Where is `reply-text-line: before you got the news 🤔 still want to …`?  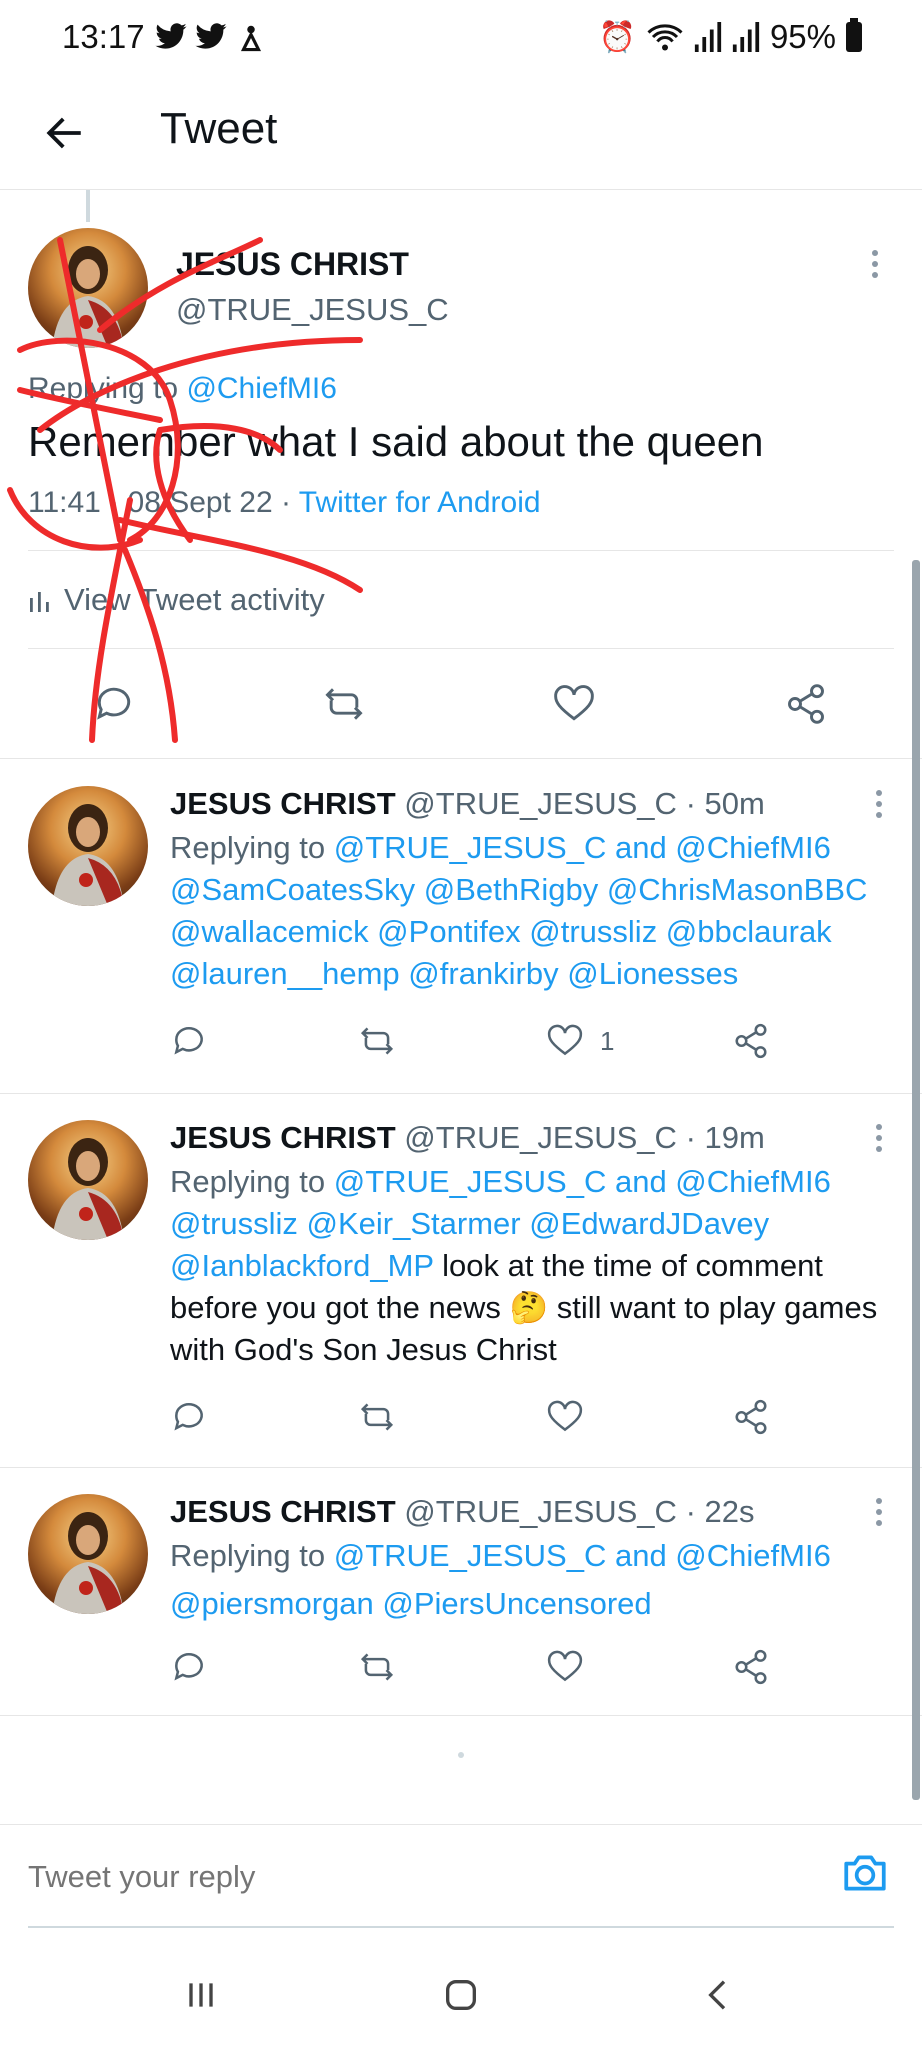 reply-text-line: before you got the news 🤔 still want to … is located at coordinates (523, 1307).